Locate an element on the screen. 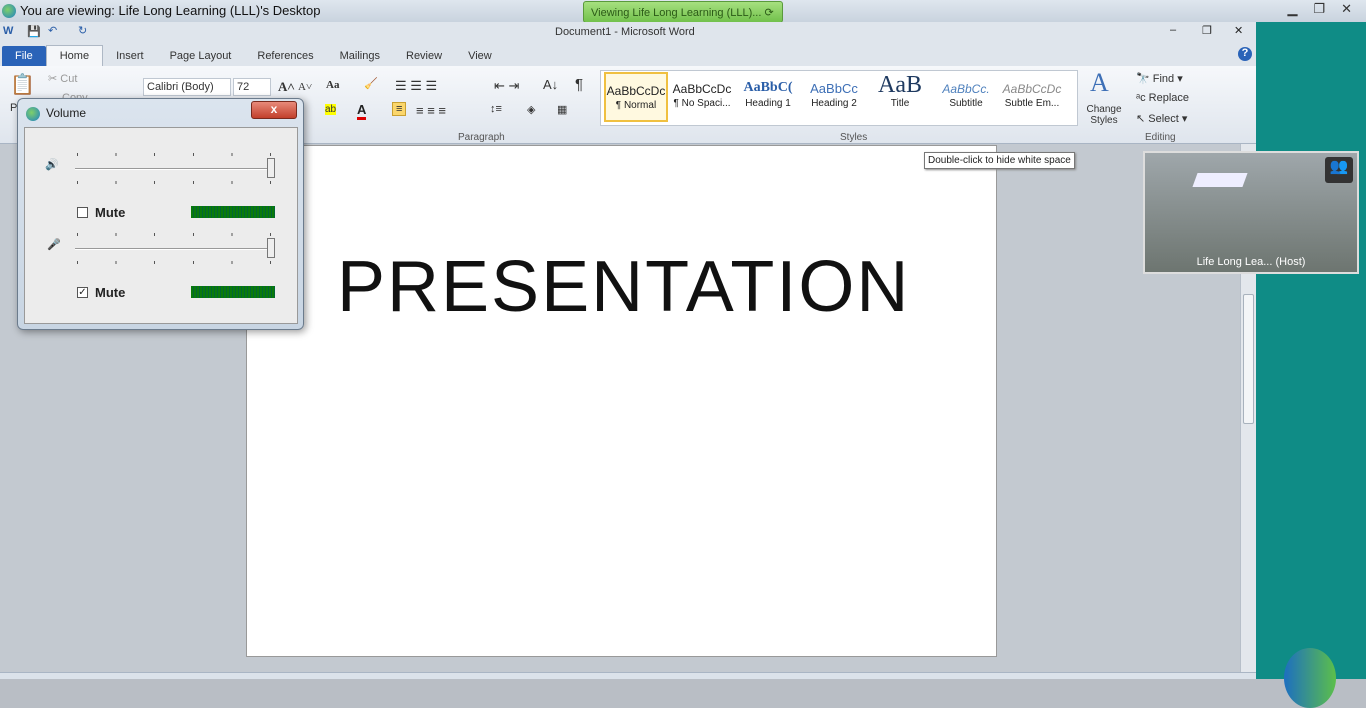  paragraph-group-label: Paragraph is located at coordinates (481, 137).